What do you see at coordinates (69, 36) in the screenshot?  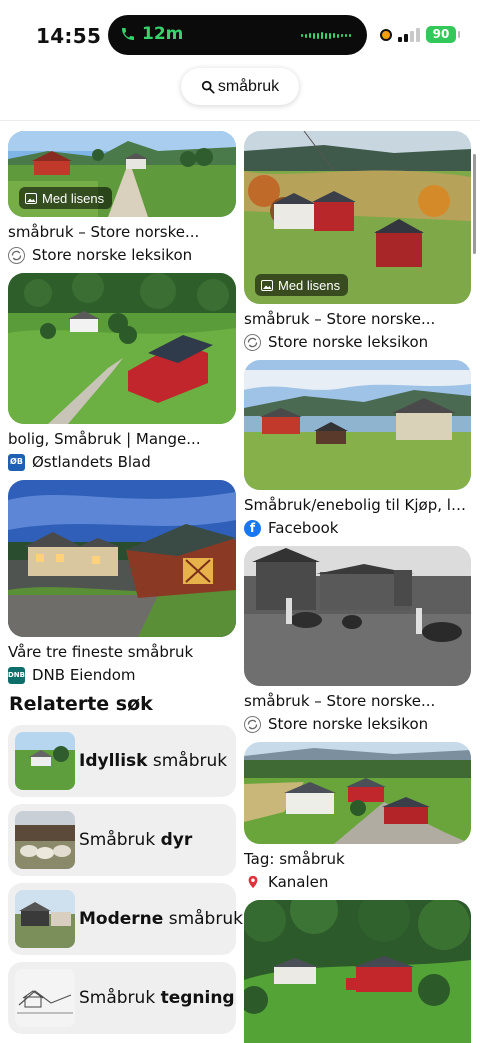 I see `clock: 14:55` at bounding box center [69, 36].